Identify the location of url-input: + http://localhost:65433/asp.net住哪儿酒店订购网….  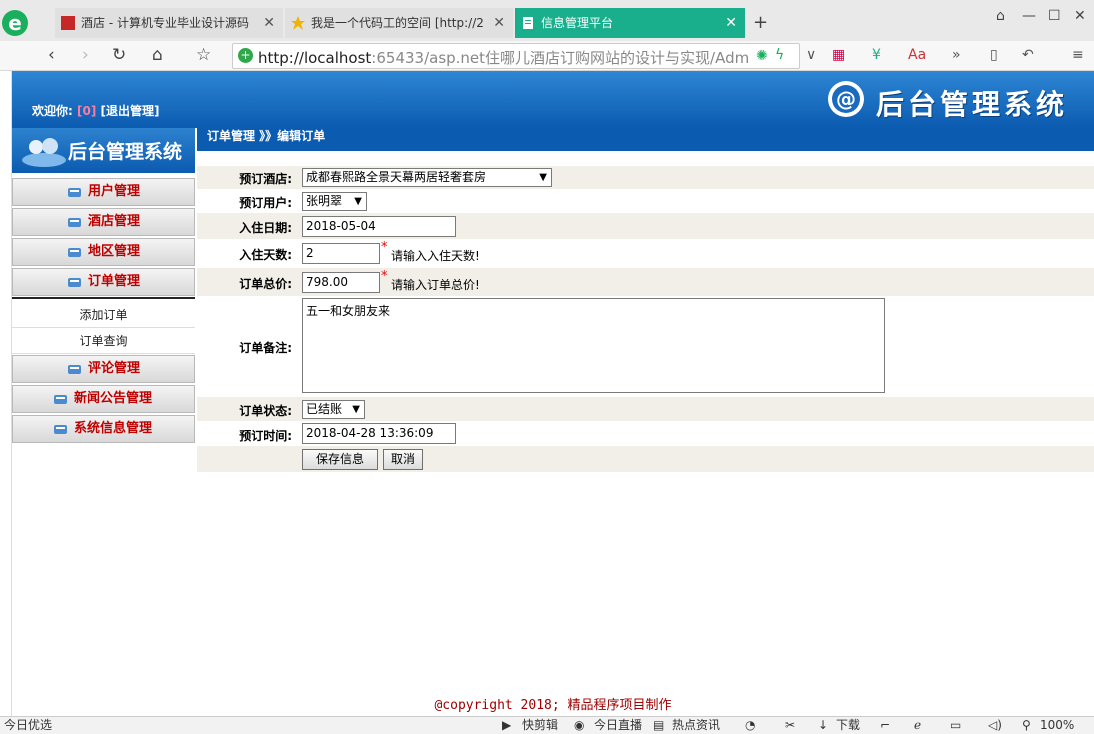
(516, 56).